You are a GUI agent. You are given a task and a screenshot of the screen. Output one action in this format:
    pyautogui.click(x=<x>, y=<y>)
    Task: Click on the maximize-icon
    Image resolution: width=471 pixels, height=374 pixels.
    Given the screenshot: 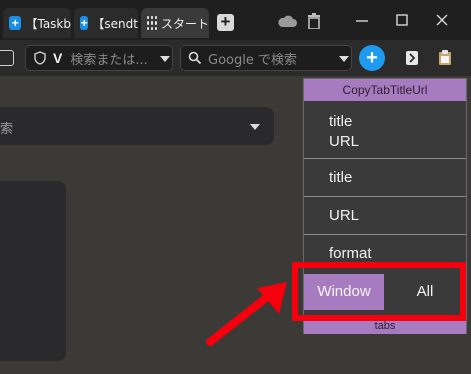 What is the action you would take?
    pyautogui.click(x=402, y=20)
    